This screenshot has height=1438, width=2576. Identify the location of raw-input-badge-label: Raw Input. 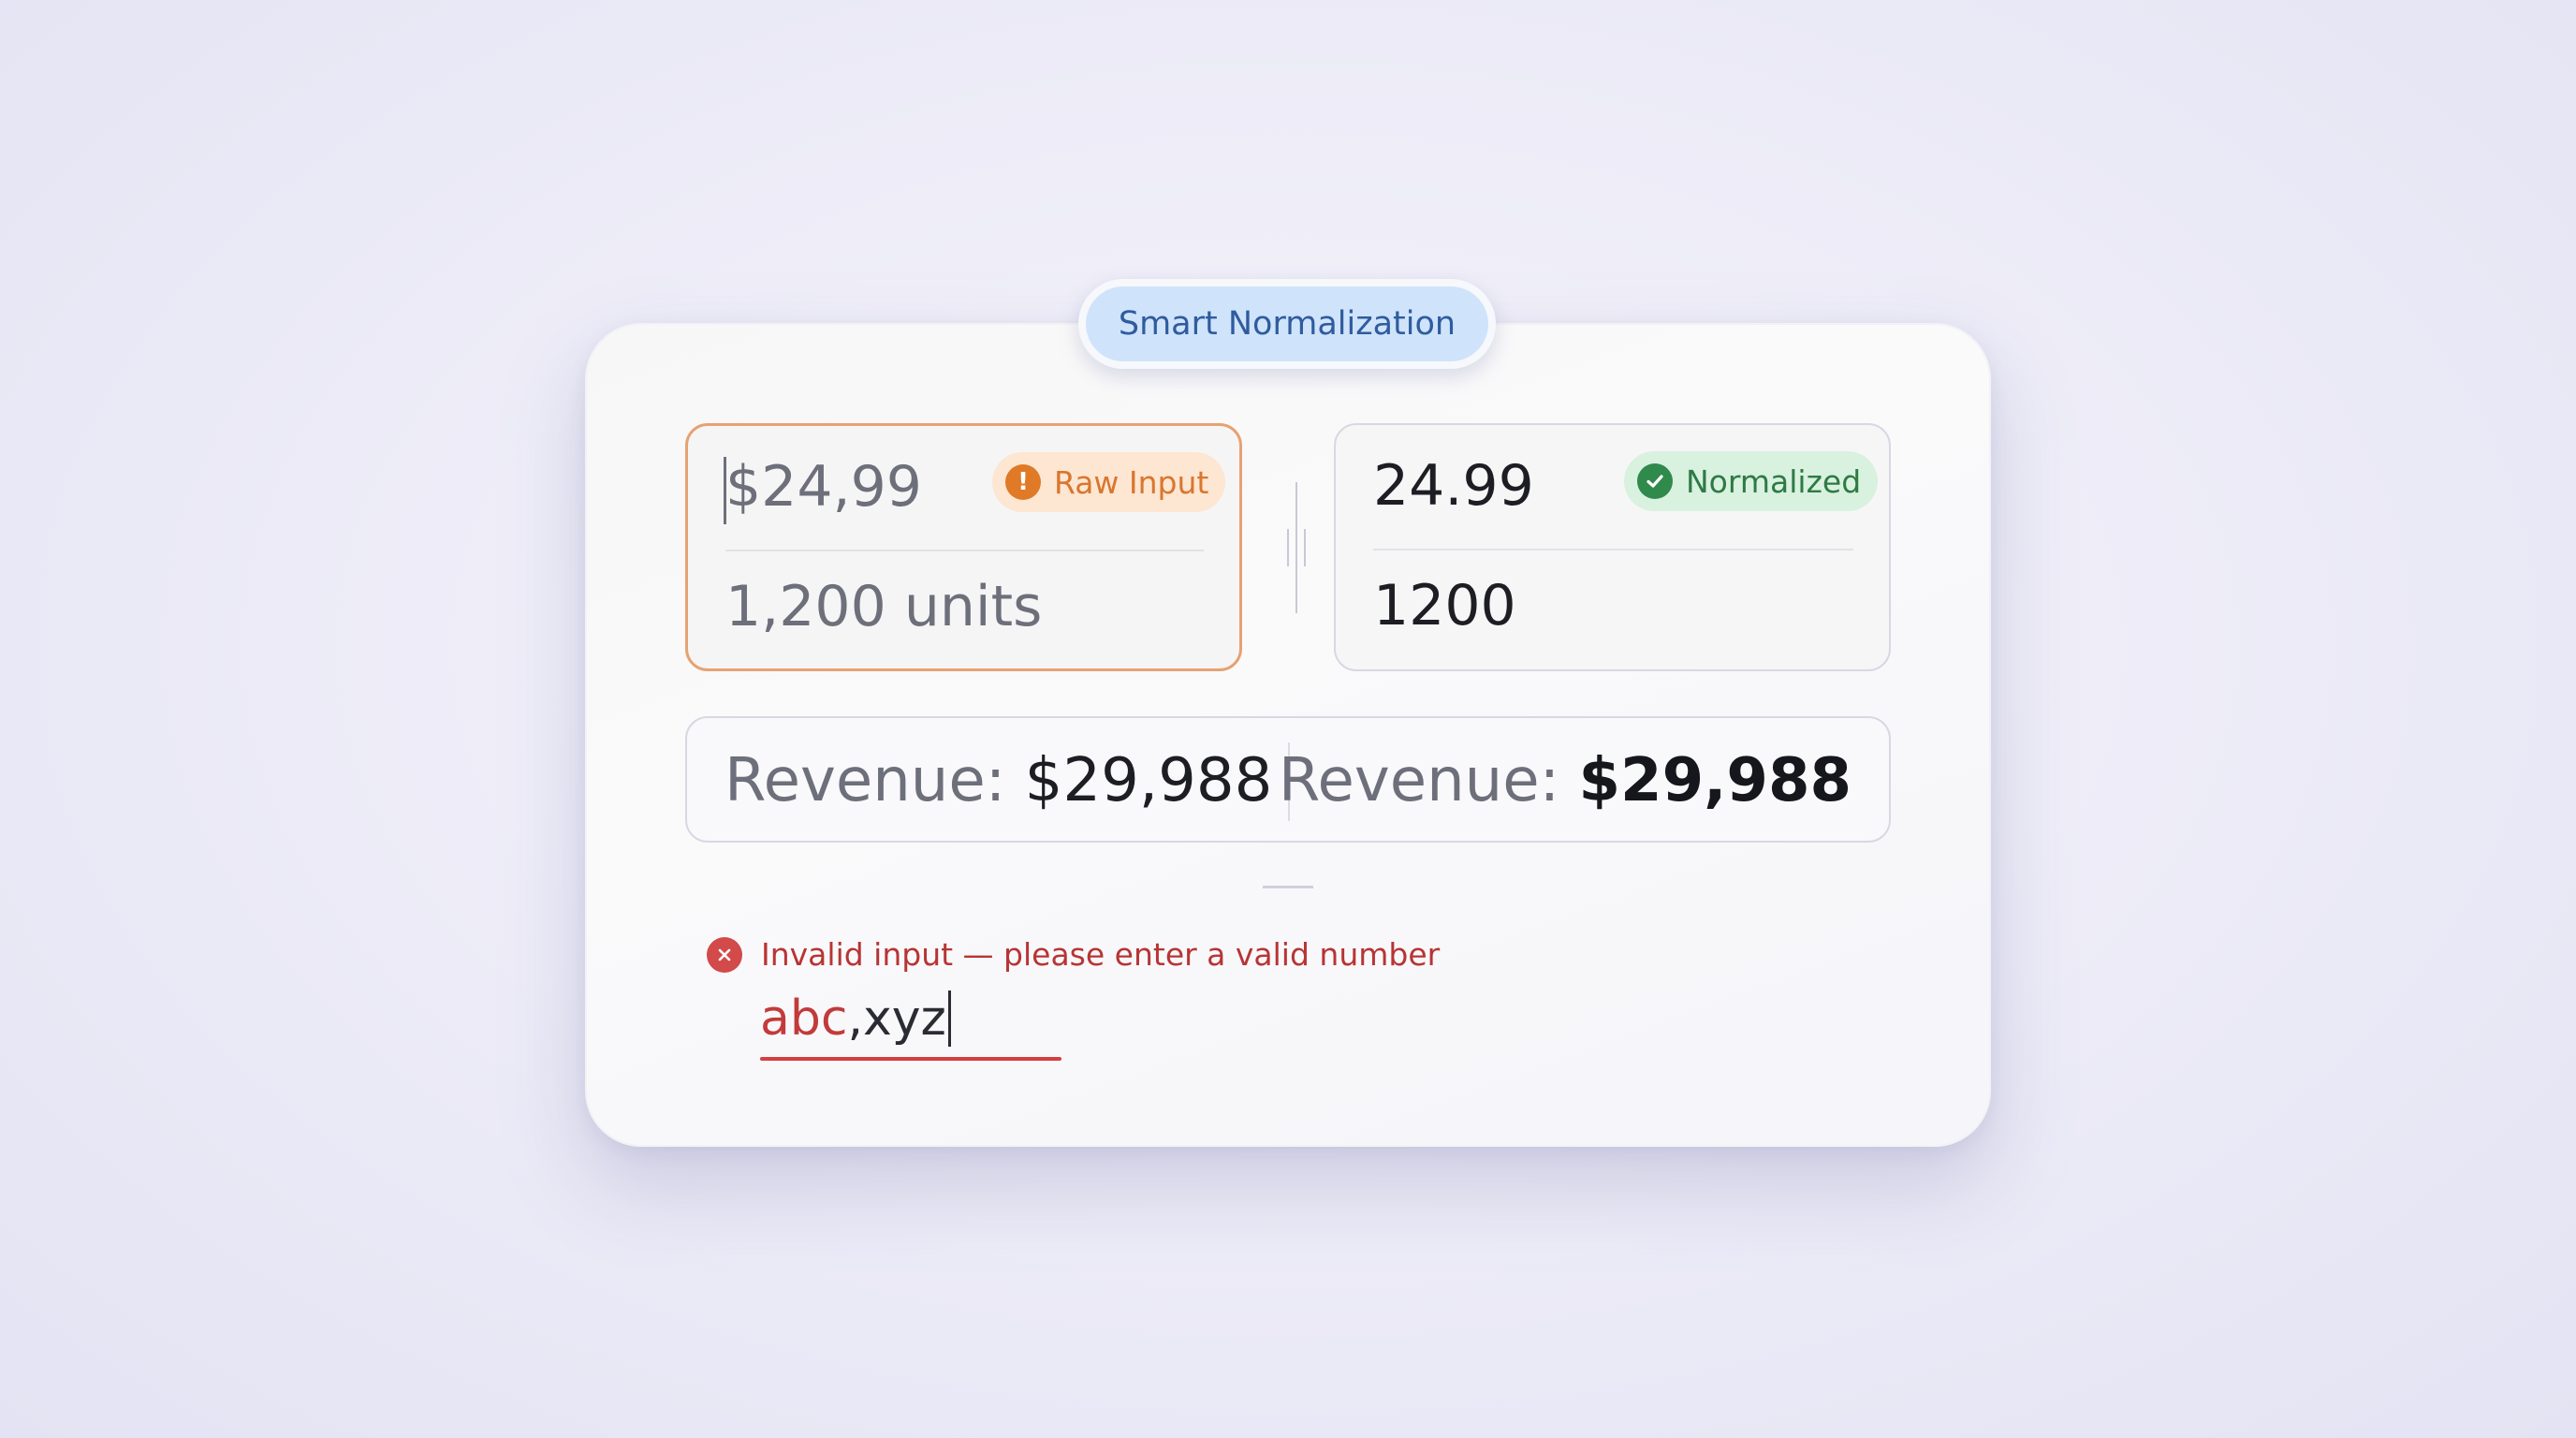
(1132, 482).